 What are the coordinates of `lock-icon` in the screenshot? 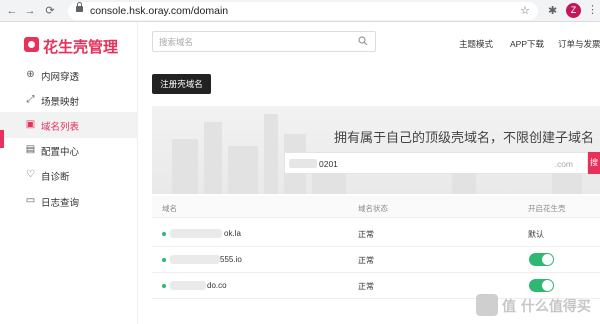 It's located at (79, 7).